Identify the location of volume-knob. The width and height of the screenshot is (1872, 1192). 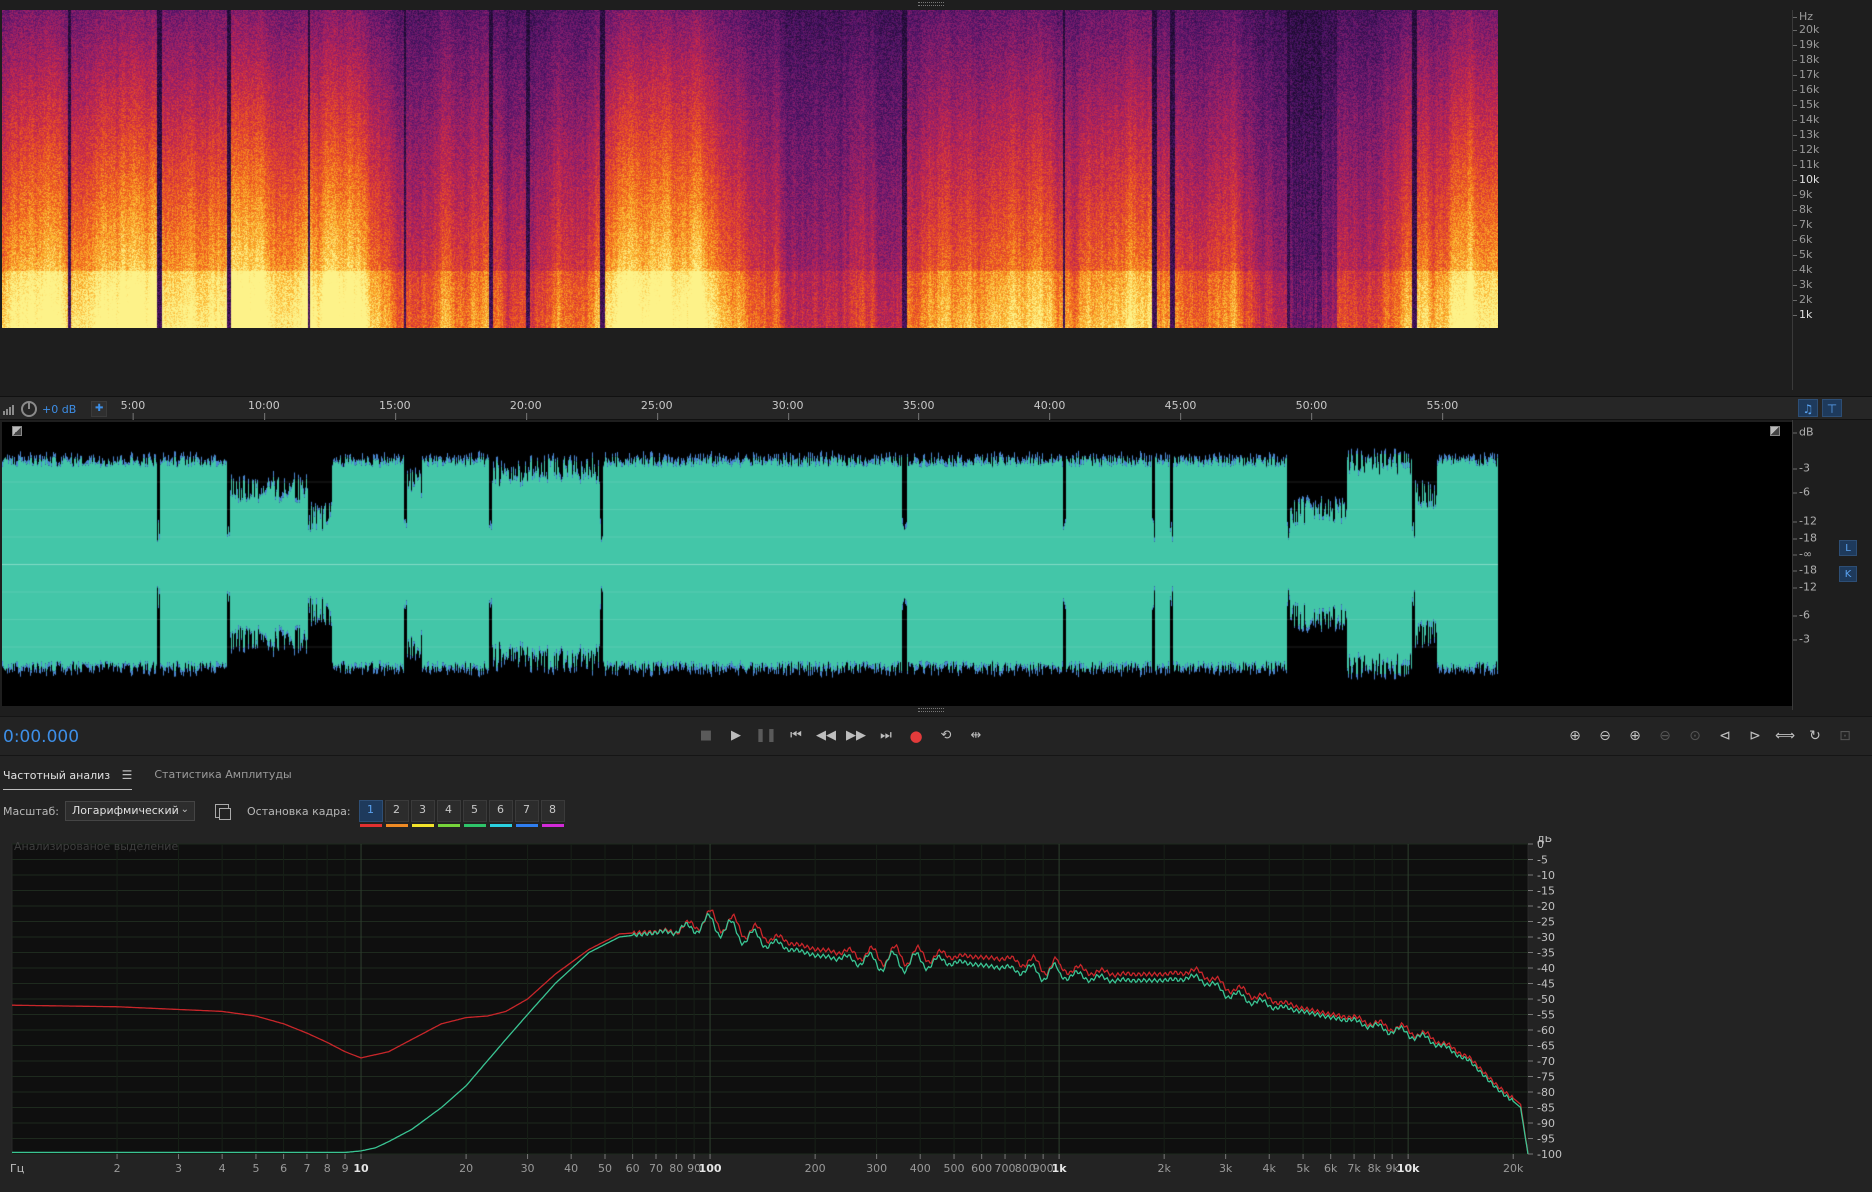
(29, 409).